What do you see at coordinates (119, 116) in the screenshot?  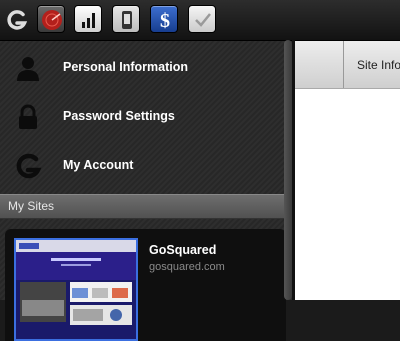 I see `sidebar-item-label: Password Settings` at bounding box center [119, 116].